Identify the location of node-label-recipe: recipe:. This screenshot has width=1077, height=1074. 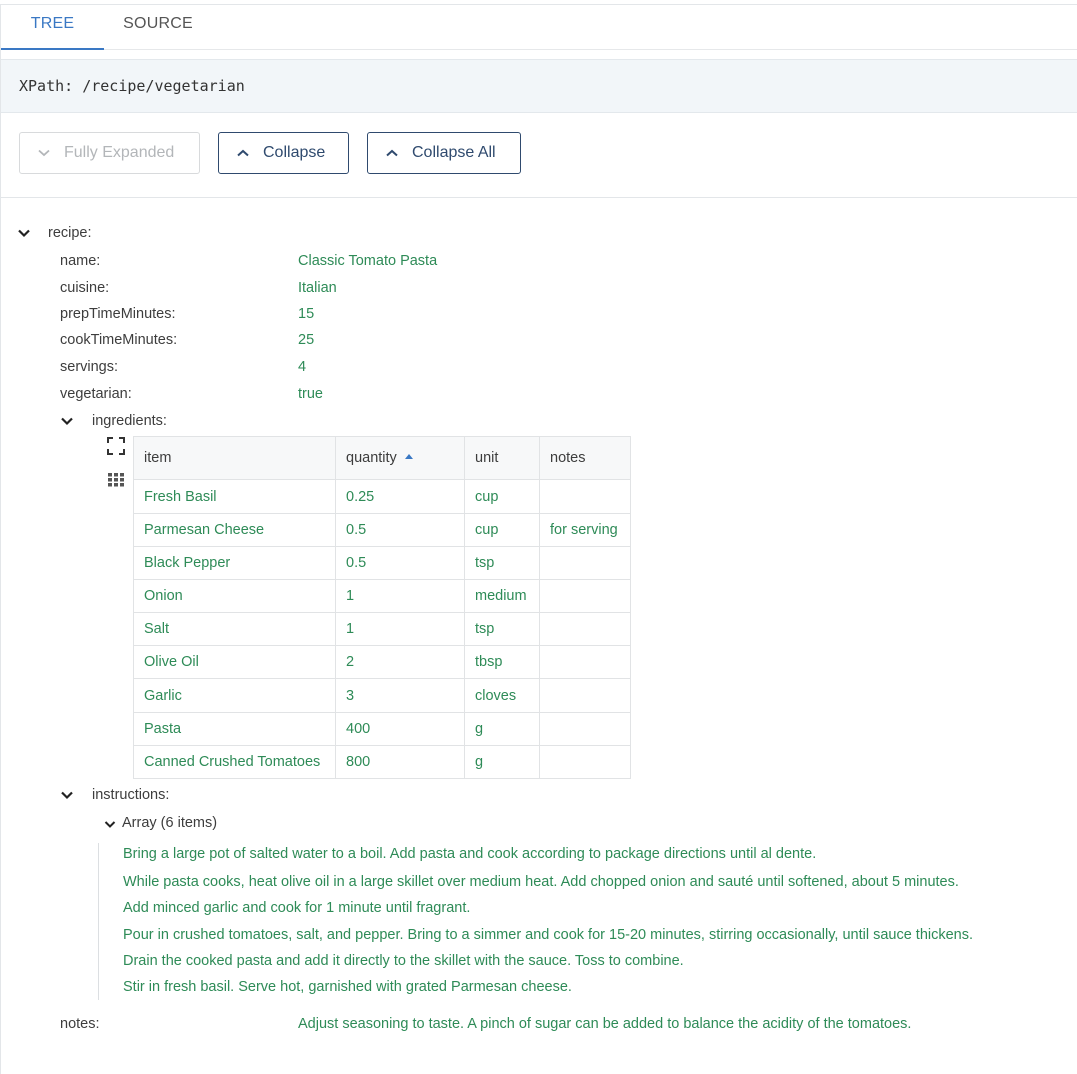
(70, 233).